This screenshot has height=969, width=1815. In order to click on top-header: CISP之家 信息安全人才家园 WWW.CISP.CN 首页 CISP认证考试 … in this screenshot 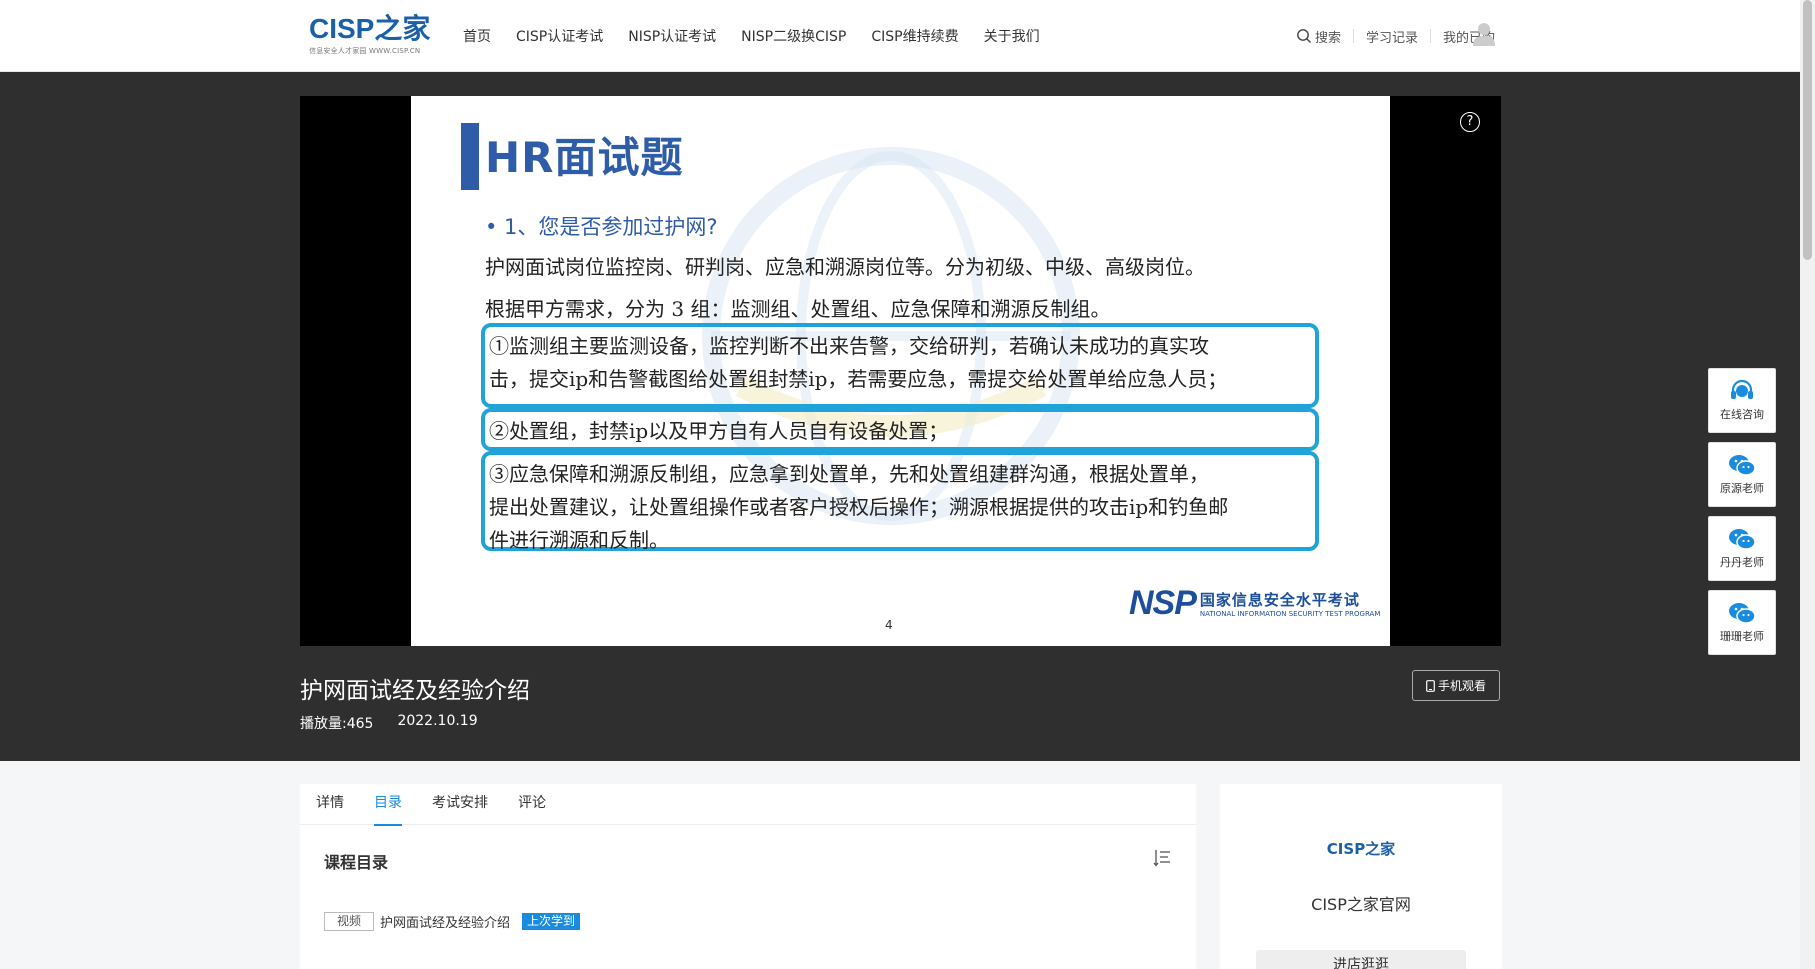, I will do `click(900, 36)`.